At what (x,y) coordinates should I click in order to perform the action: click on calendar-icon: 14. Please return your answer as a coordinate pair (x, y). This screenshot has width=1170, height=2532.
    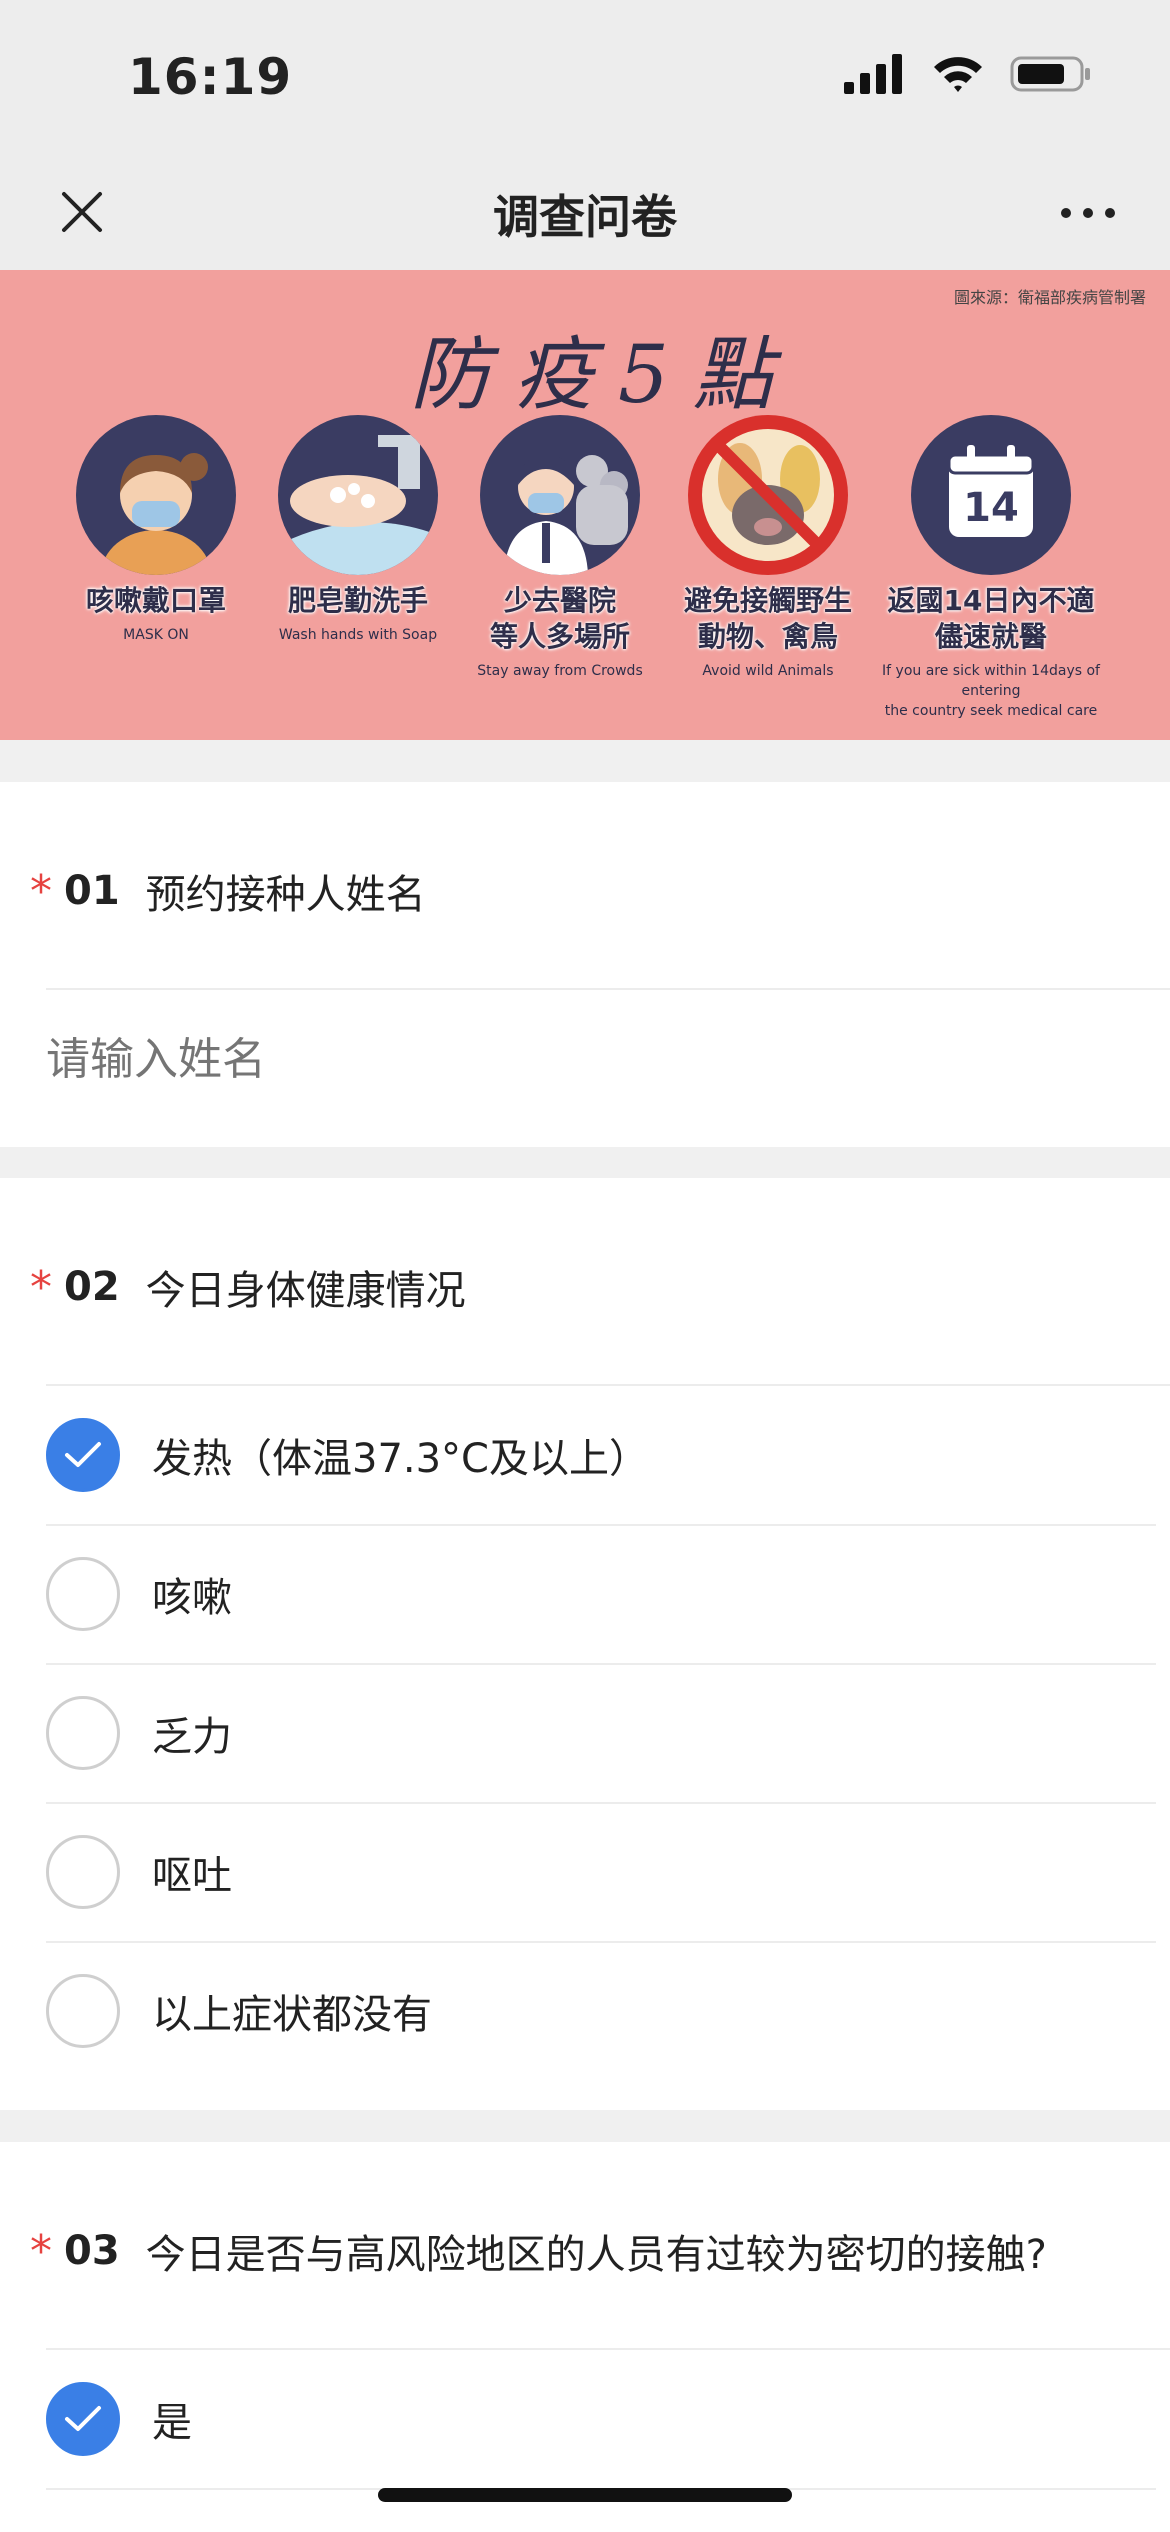
    Looking at the image, I should click on (991, 495).